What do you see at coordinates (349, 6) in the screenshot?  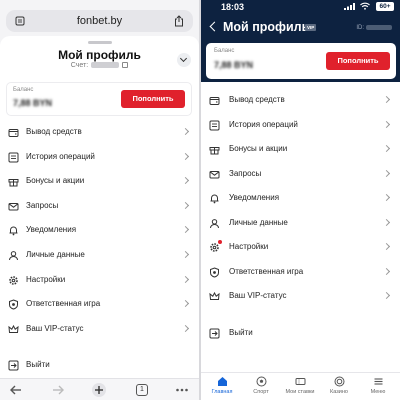 I see `signal-icon` at bounding box center [349, 6].